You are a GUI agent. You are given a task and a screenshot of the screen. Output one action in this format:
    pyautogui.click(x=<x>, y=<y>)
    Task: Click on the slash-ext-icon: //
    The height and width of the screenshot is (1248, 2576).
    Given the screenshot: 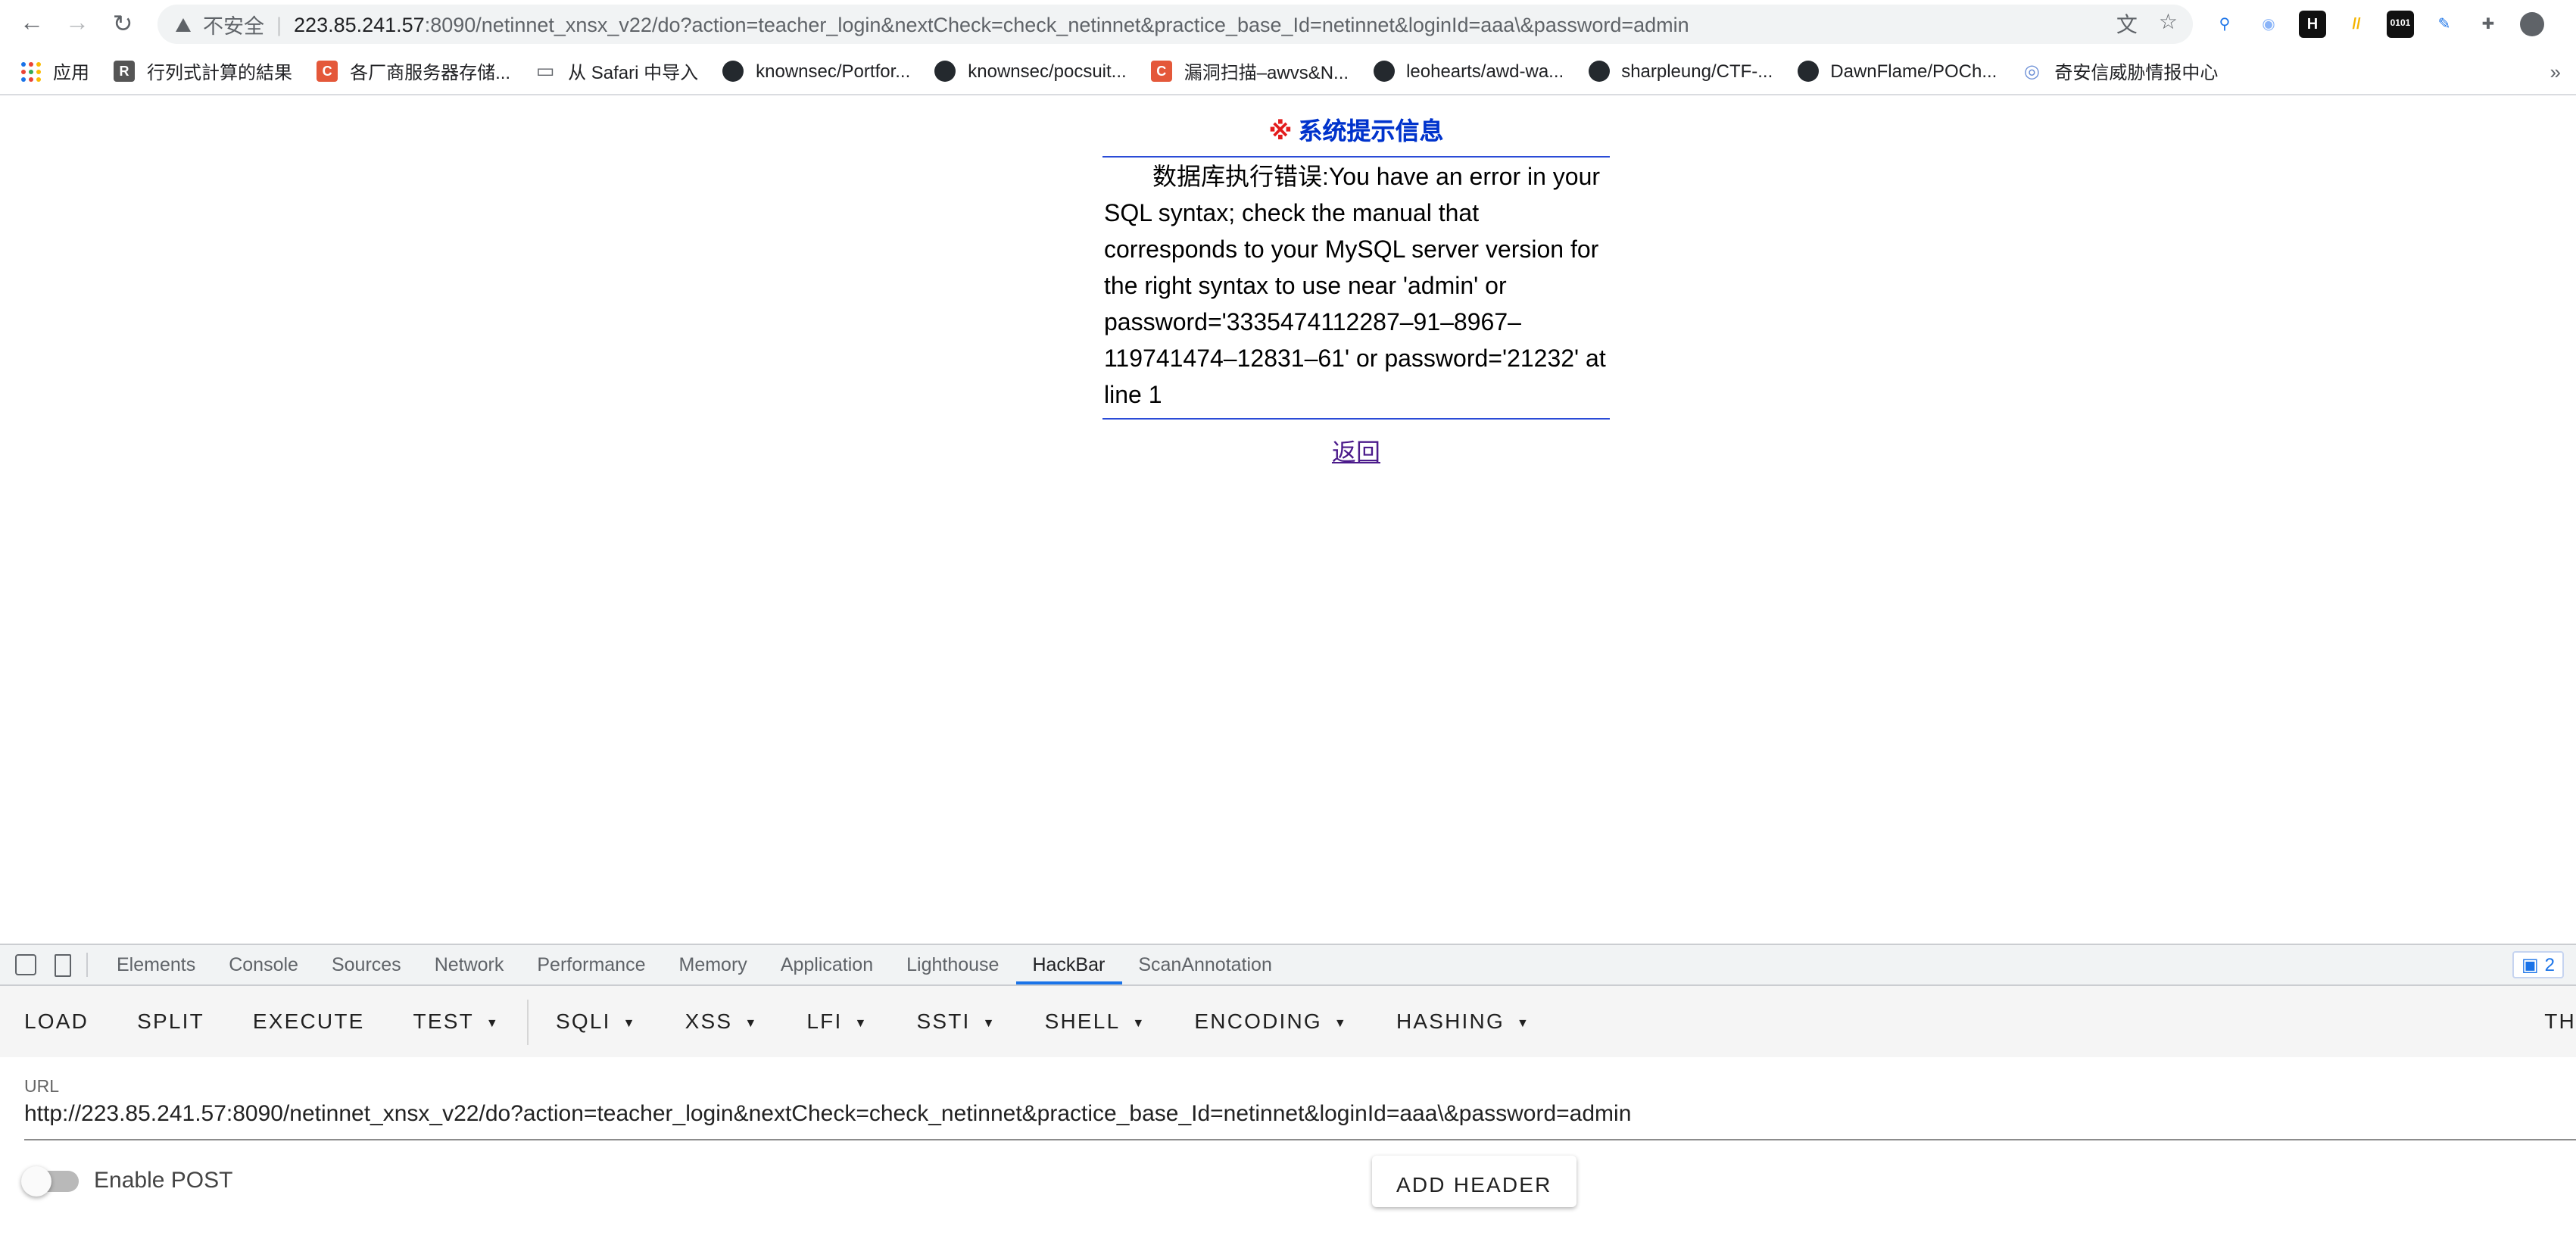 What is the action you would take?
    pyautogui.click(x=2356, y=24)
    